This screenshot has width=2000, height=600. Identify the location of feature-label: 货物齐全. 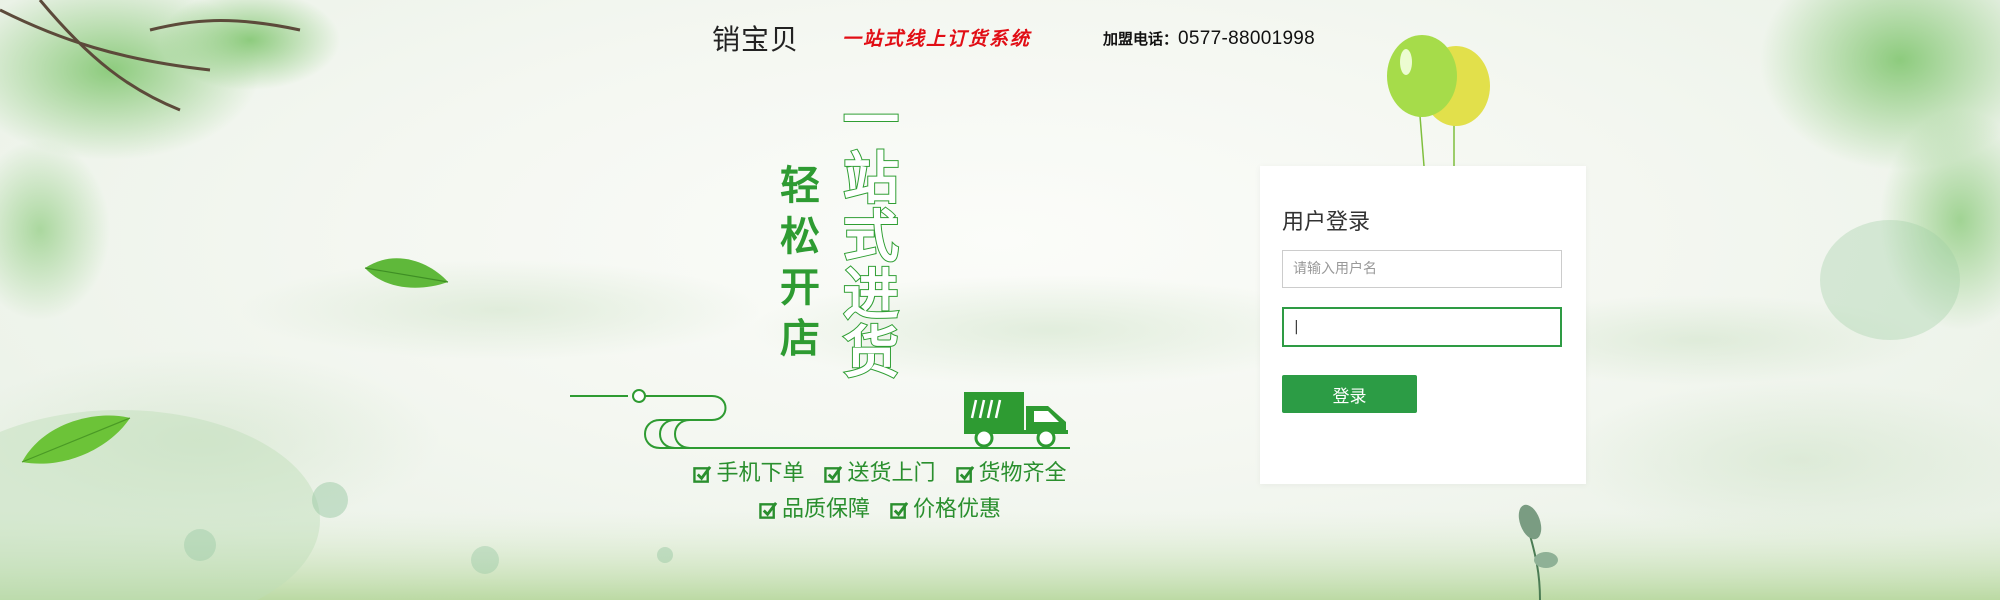
(1022, 473).